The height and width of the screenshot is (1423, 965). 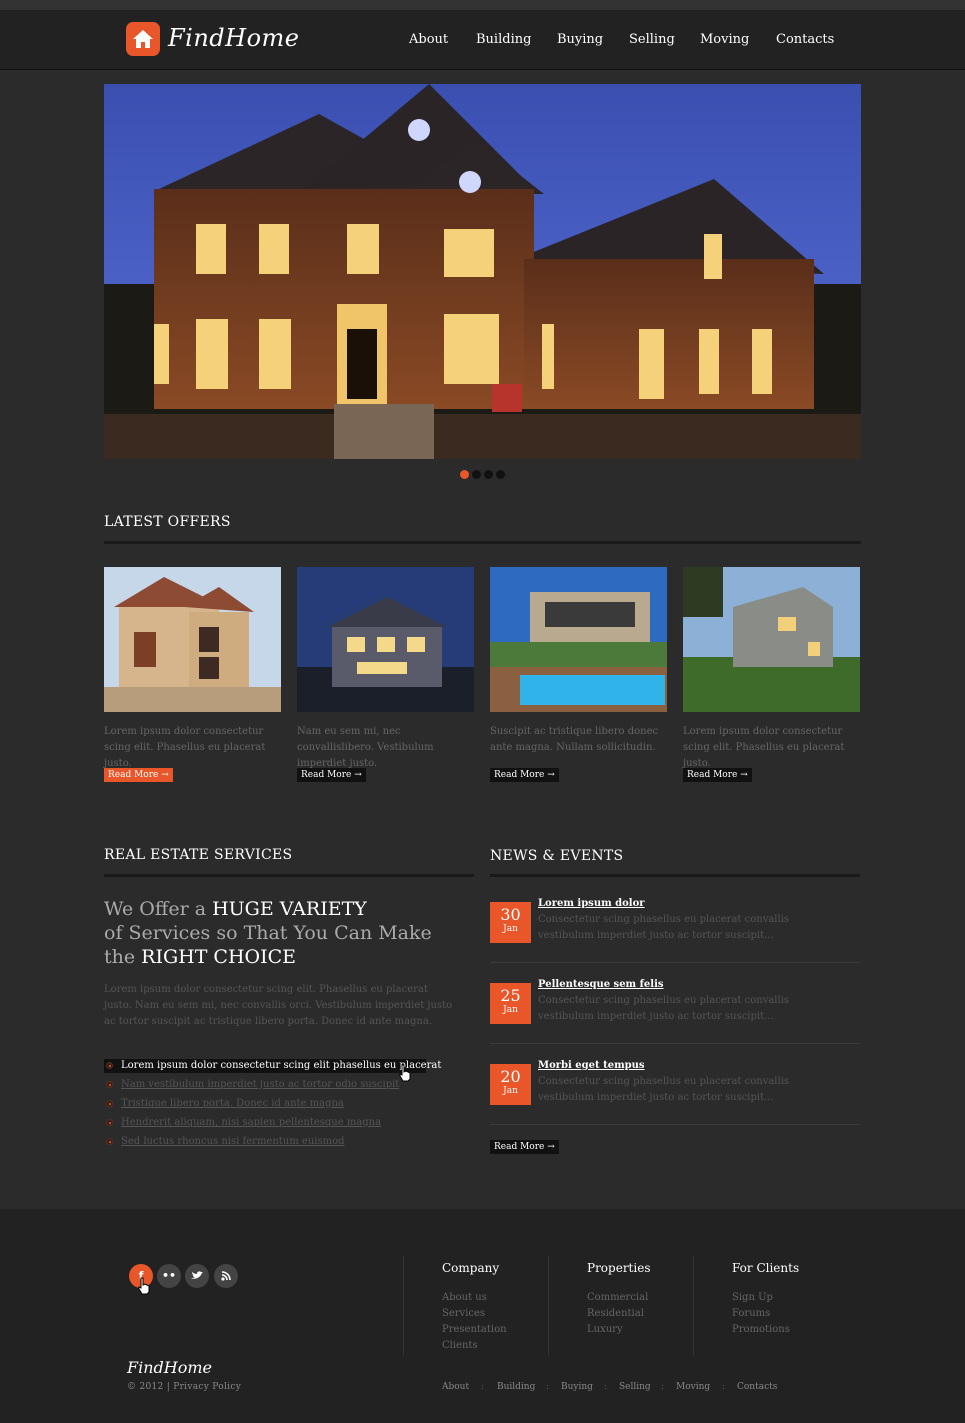 I want to click on footer-link: Forums, so click(x=761, y=1314).